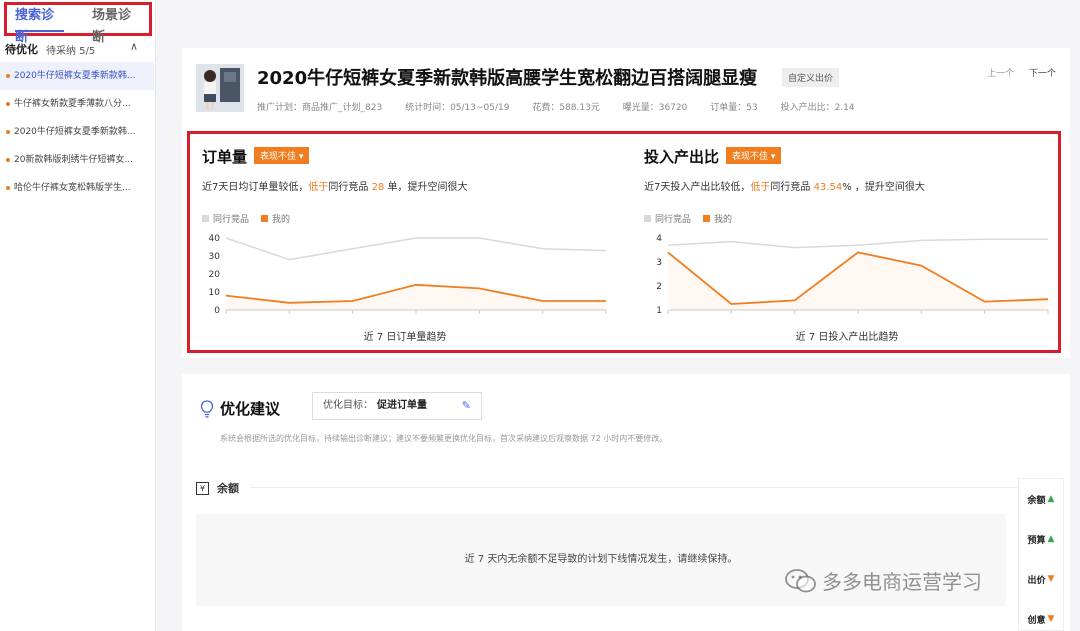 The image size is (1080, 631). Describe the element at coordinates (215, 293) in the screenshot. I see `y-tick-label: 10` at that location.